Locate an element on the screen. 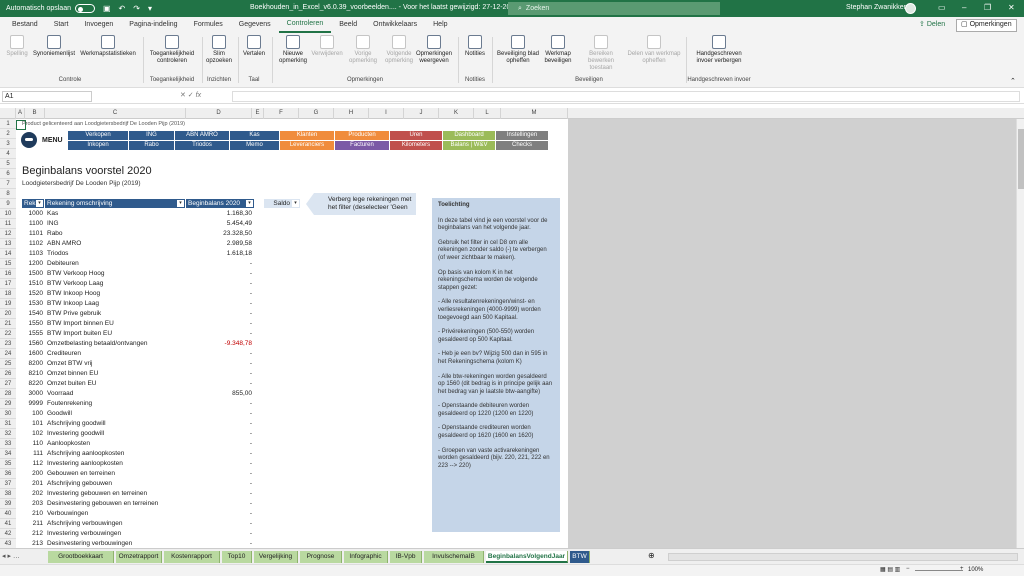  tab-beeld: Beeld is located at coordinates (348, 25).